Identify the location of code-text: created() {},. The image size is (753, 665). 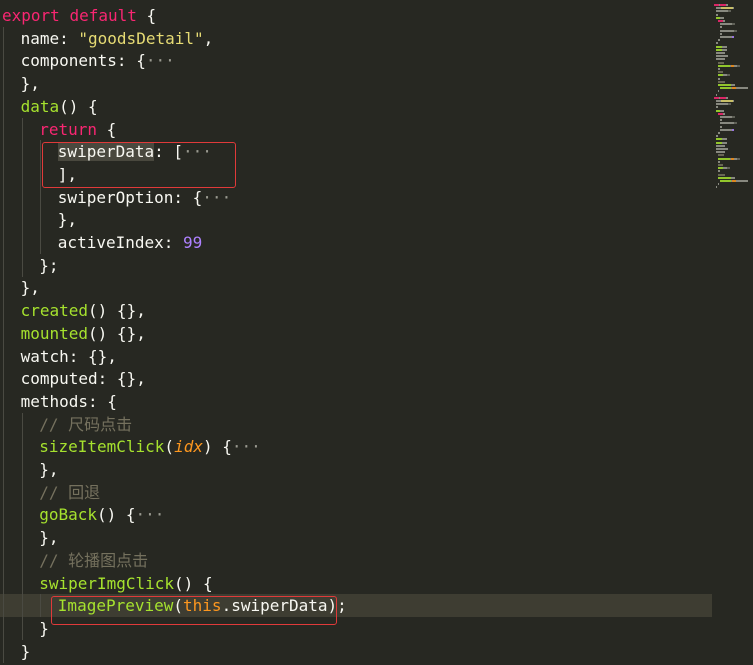
(83, 310).